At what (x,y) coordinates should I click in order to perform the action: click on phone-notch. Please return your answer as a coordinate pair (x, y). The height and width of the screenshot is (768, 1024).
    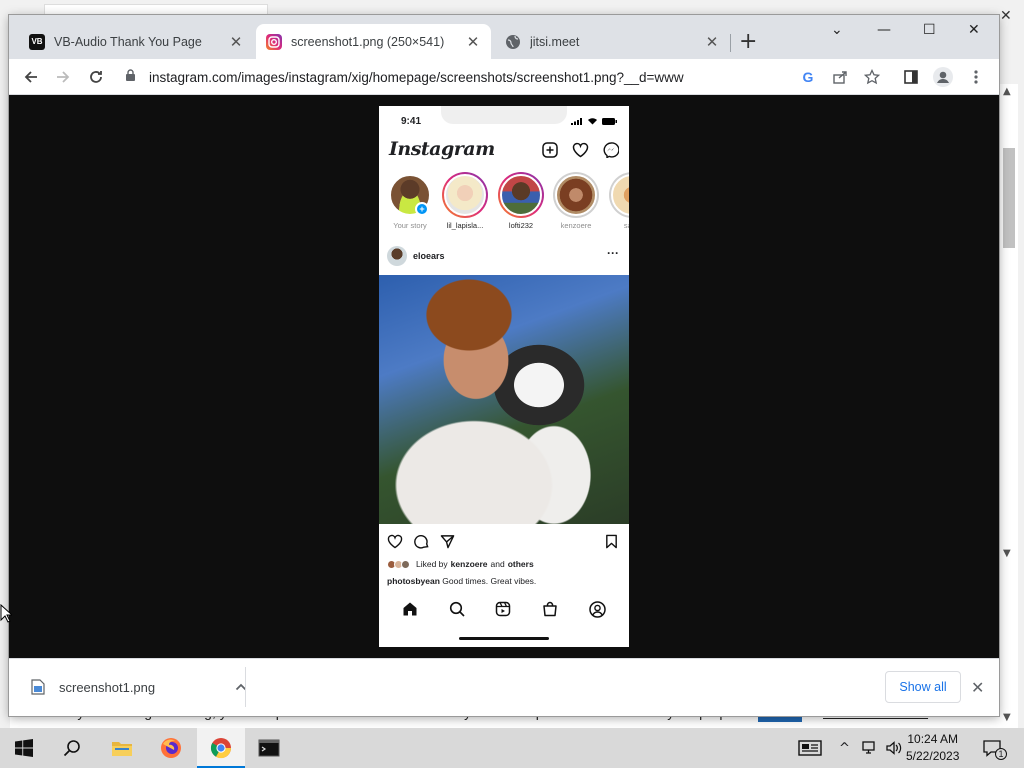
    Looking at the image, I should click on (504, 115).